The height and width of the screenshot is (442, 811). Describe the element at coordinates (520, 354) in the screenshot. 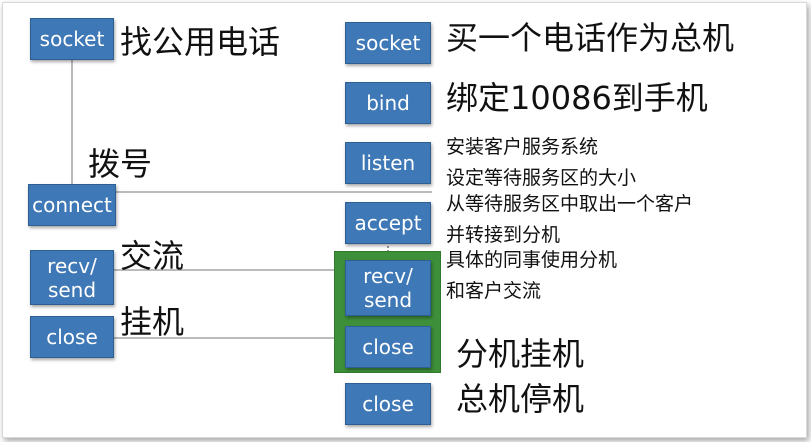

I see `label-extension-hang-up: 分机挂机` at that location.